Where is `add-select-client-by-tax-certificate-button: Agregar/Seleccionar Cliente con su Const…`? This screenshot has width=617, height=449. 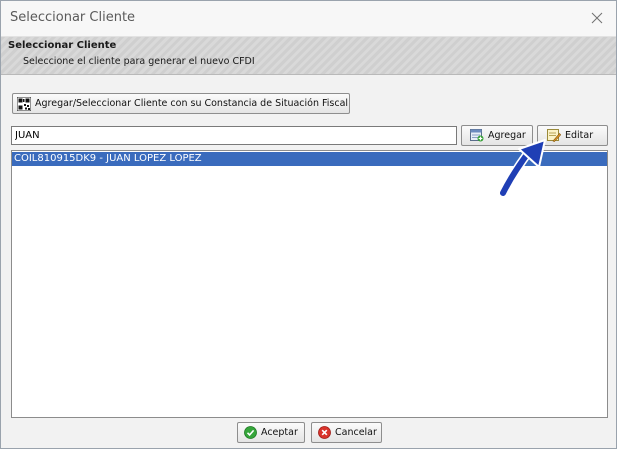 add-select-client-by-tax-certificate-button: Agregar/Seleccionar Cliente con su Const… is located at coordinates (181, 103).